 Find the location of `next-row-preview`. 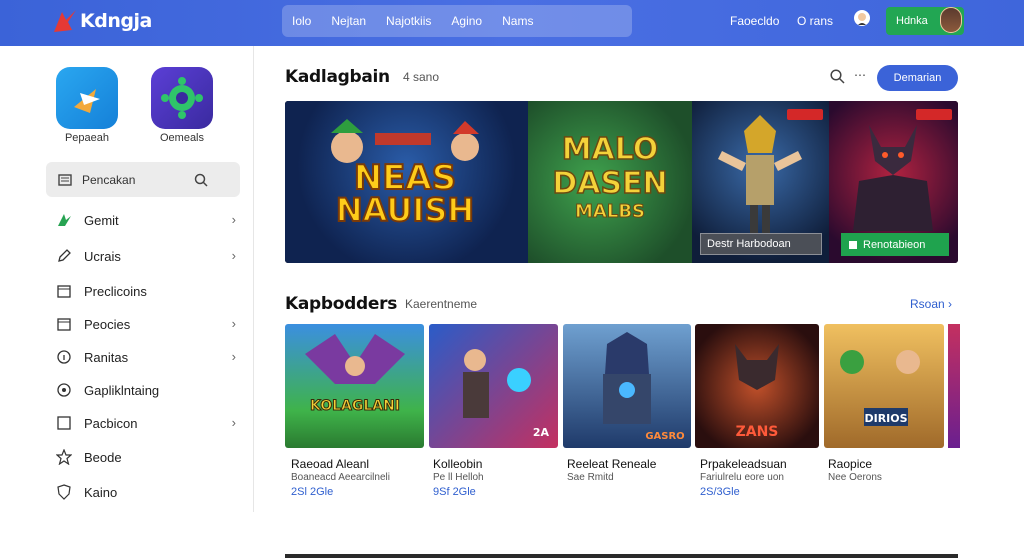

next-row-preview is located at coordinates (621, 556).